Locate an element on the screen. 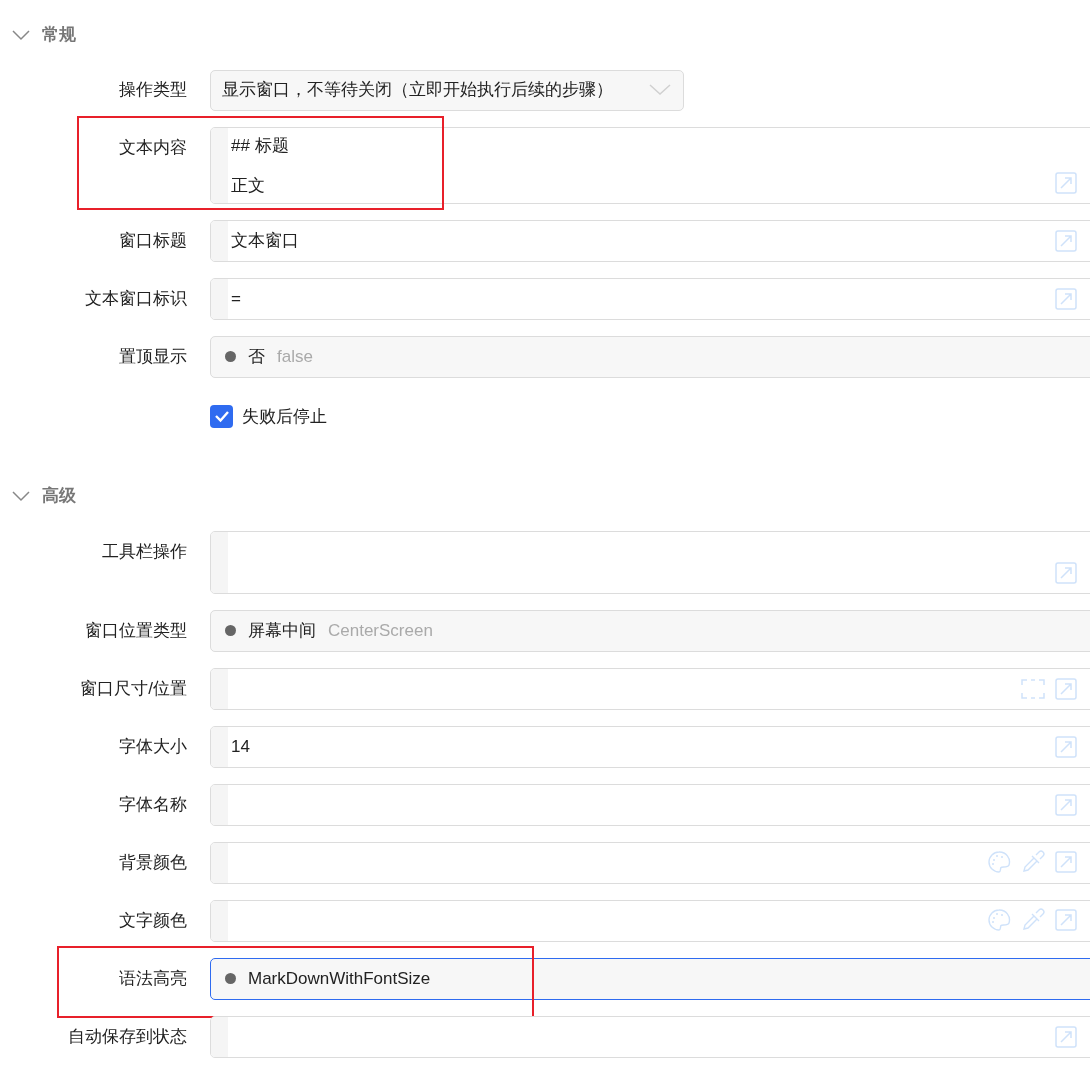  field-value: MarkDownWithFontSize is located at coordinates (339, 978).